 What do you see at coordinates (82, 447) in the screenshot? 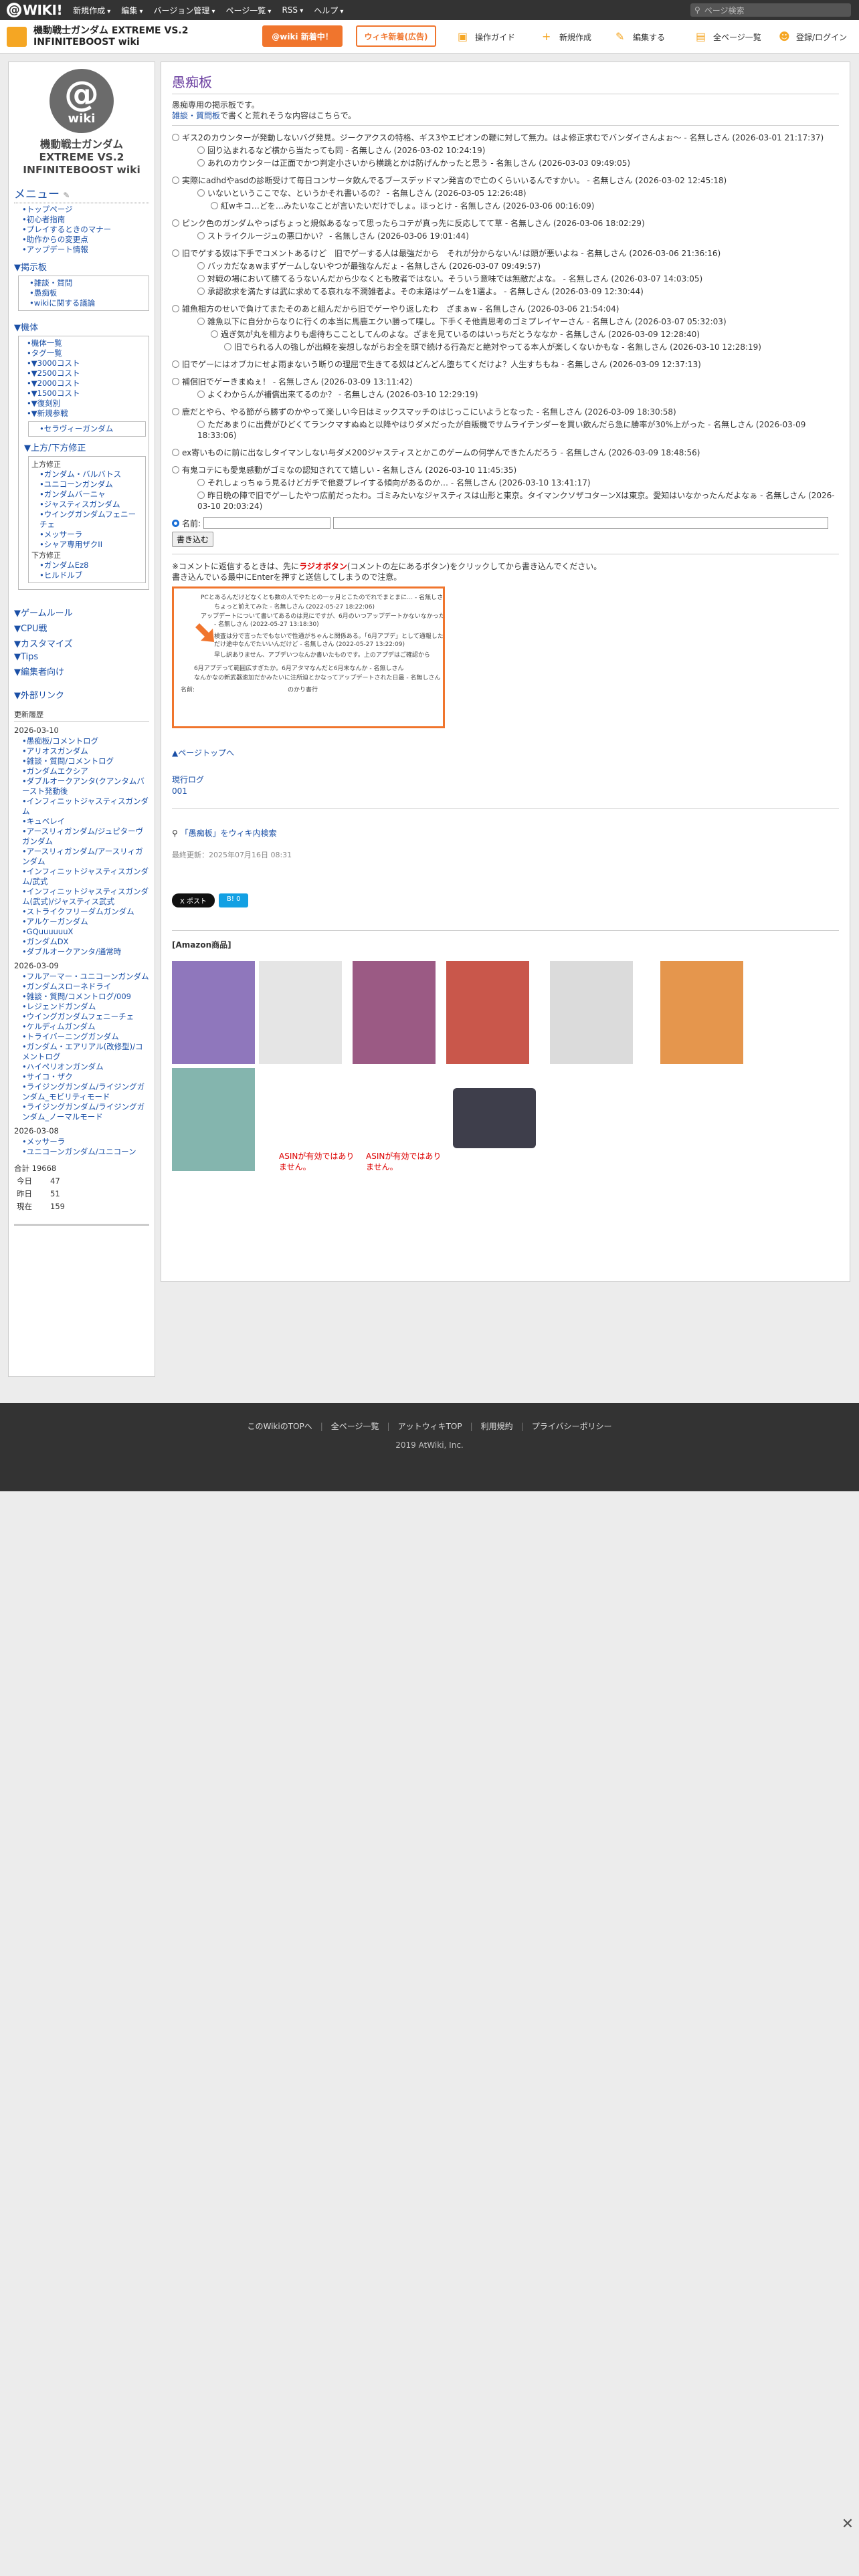
I see `ue-heading: ▼上方/下方修正` at bounding box center [82, 447].